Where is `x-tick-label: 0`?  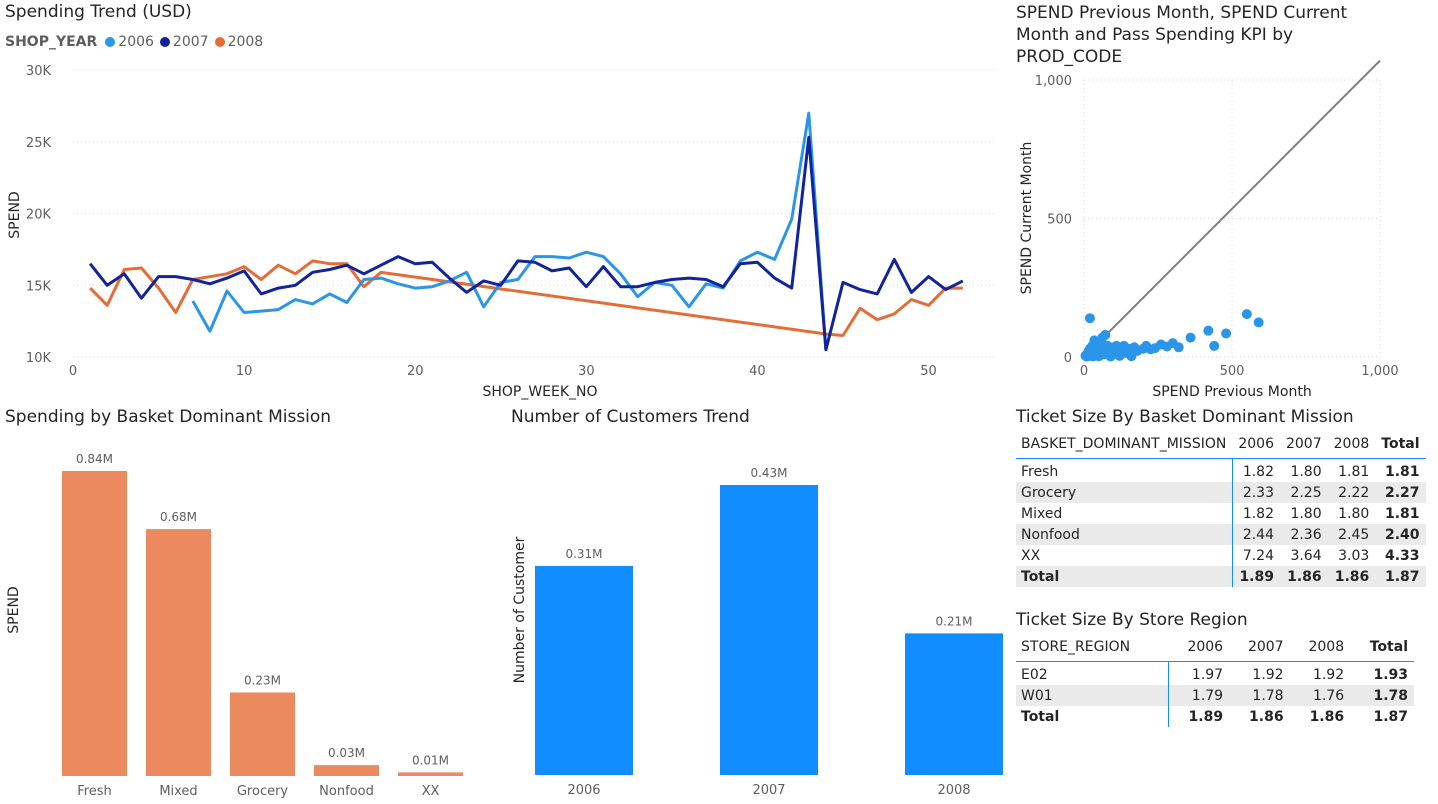 x-tick-label: 0 is located at coordinates (73, 371).